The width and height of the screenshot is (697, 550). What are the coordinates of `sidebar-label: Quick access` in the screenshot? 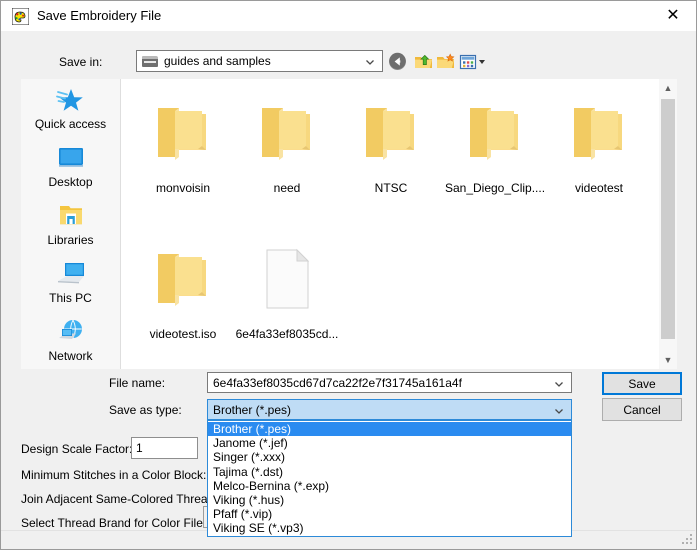 It's located at (70, 124).